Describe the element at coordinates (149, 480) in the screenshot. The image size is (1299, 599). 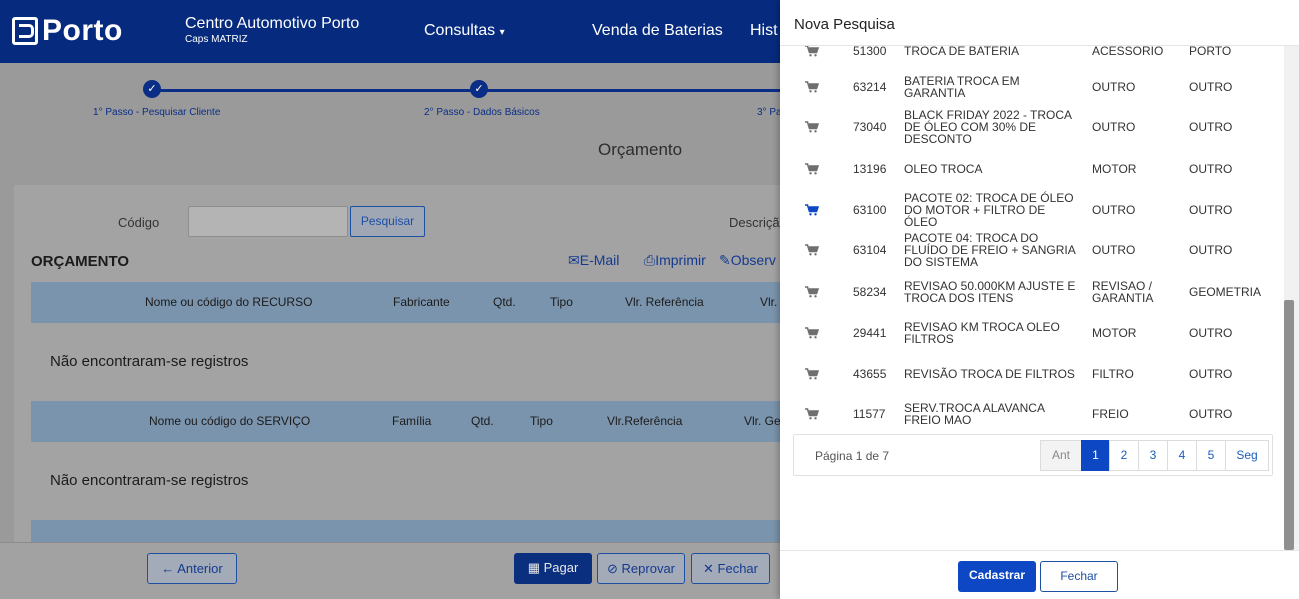
I see `services-empty-text: Não encontraram-se registros` at that location.